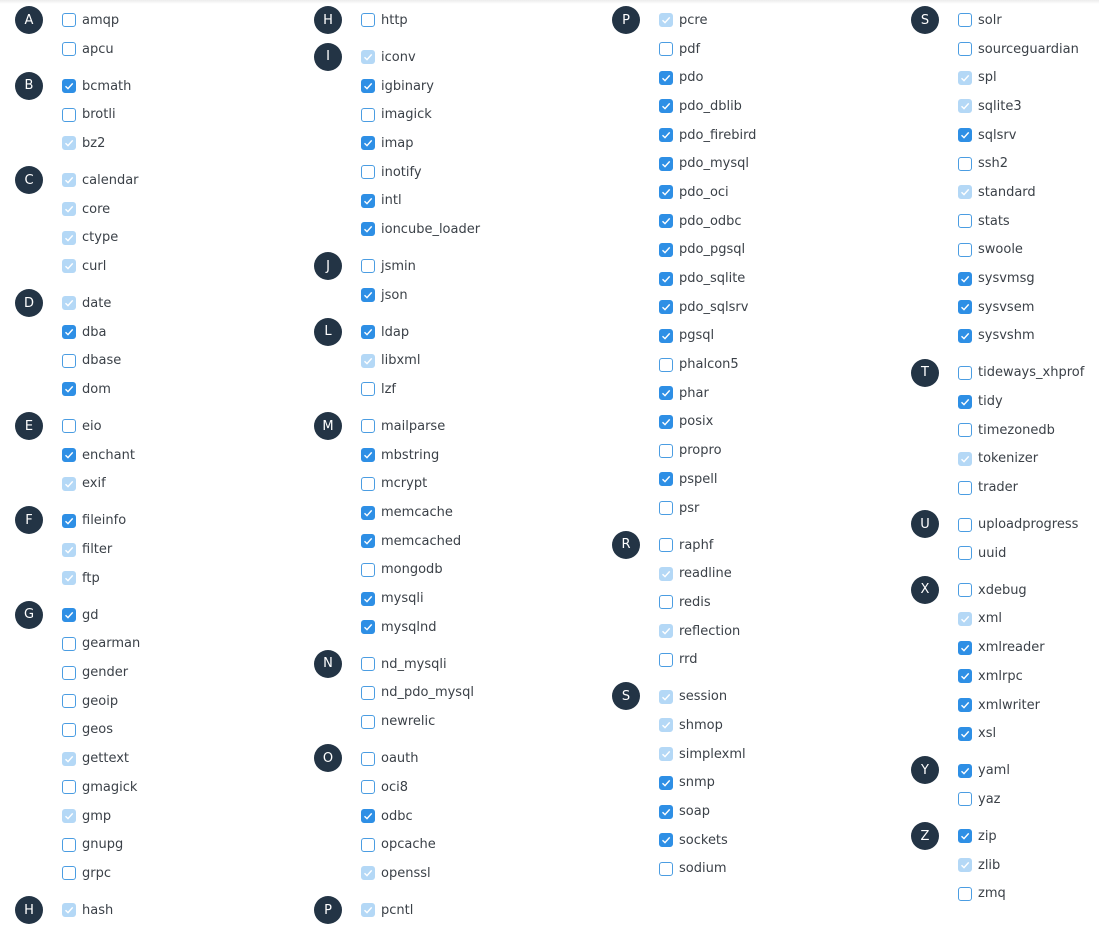 This screenshot has width=1099, height=939. Describe the element at coordinates (101, 672) in the screenshot. I see `extension-gender: gender` at that location.